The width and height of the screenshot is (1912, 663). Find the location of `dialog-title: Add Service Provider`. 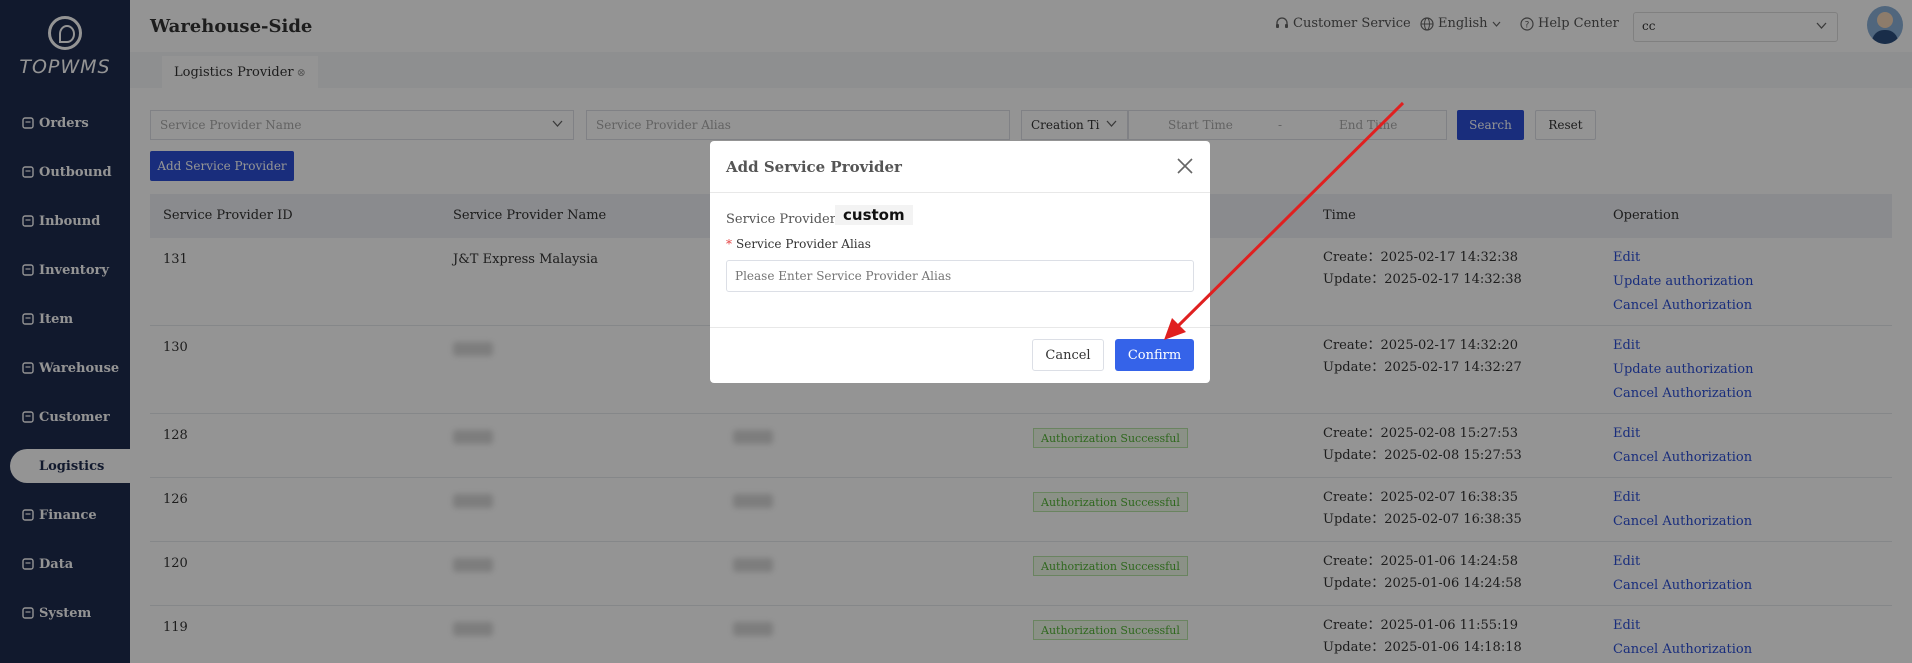

dialog-title: Add Service Provider is located at coordinates (814, 167).